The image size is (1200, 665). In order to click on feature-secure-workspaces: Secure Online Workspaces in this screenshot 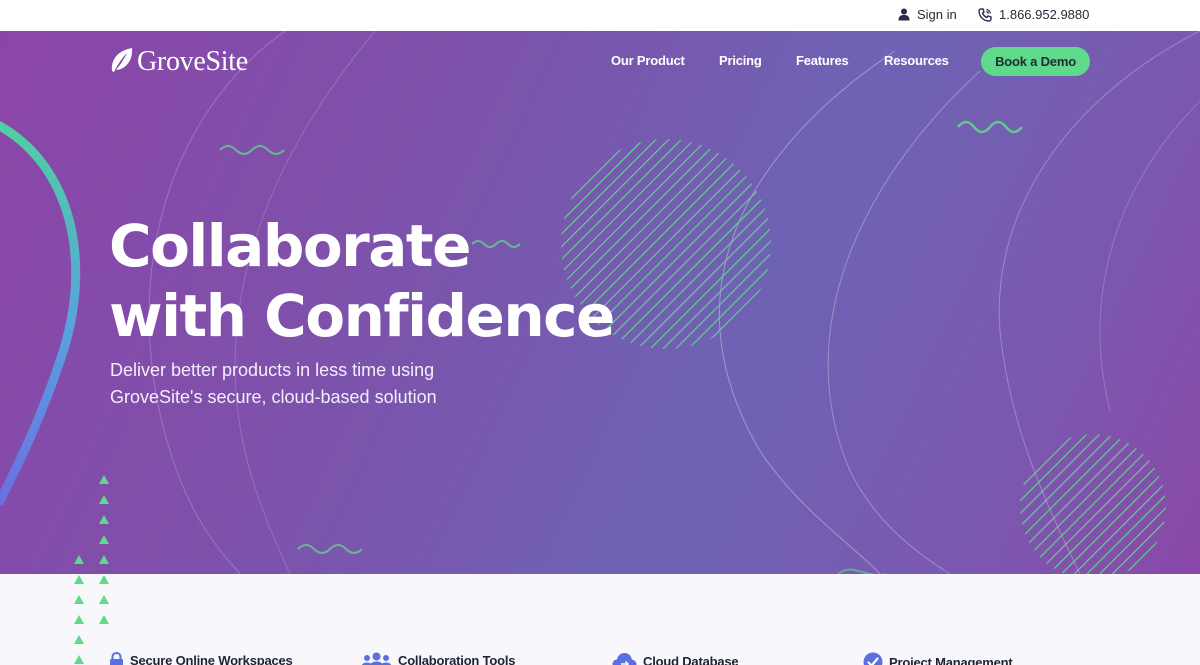, I will do `click(201, 658)`.